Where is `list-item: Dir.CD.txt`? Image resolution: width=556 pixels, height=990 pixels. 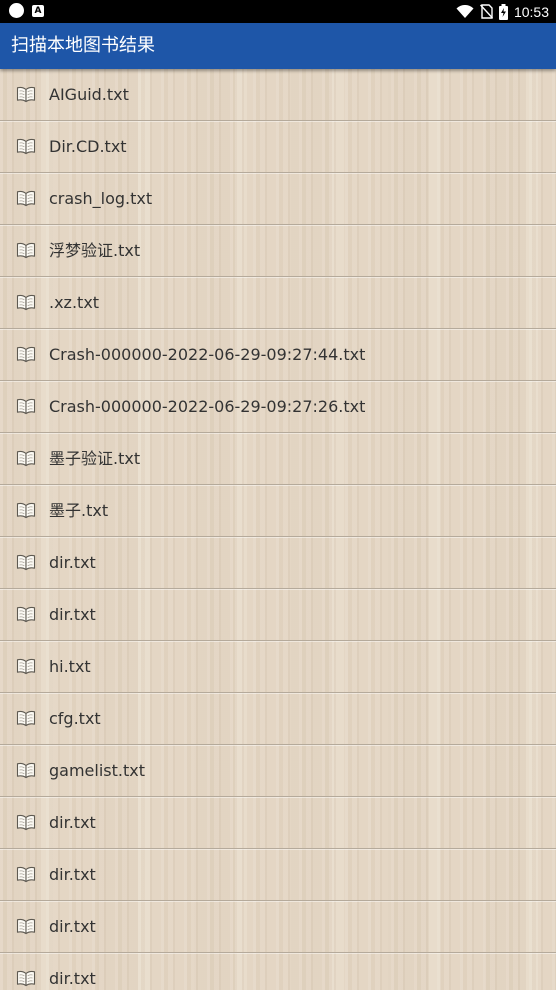
list-item: Dir.CD.txt is located at coordinates (278, 147).